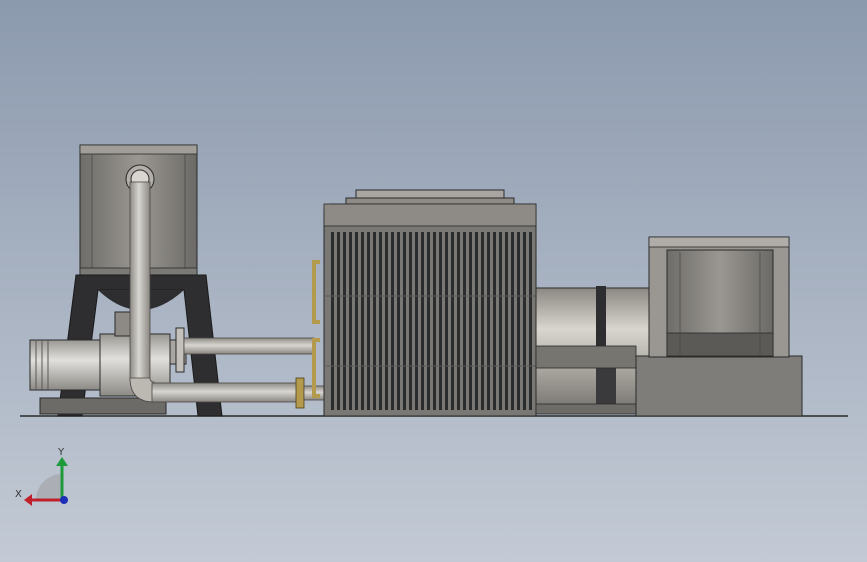 Image resolution: width=867 pixels, height=562 pixels. Describe the element at coordinates (28, 500) in the screenshot. I see `triad-x-arrow` at that location.